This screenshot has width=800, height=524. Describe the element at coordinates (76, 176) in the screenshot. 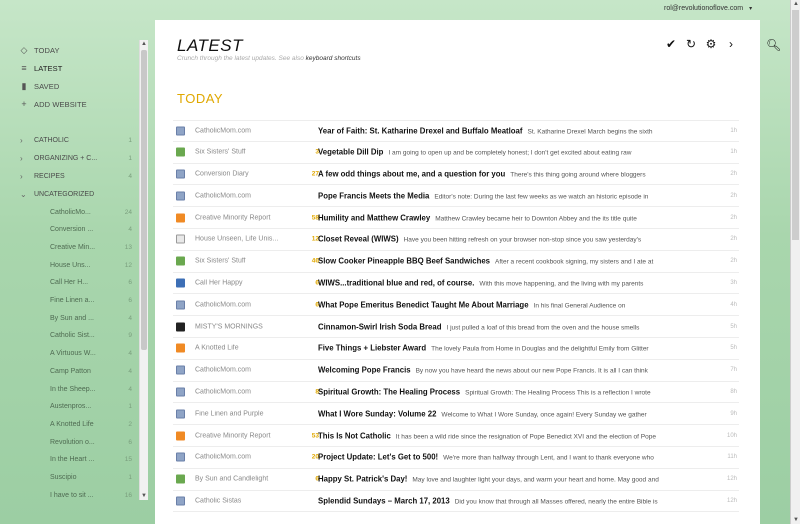

I see `folder-item: › RECIPES 4` at that location.